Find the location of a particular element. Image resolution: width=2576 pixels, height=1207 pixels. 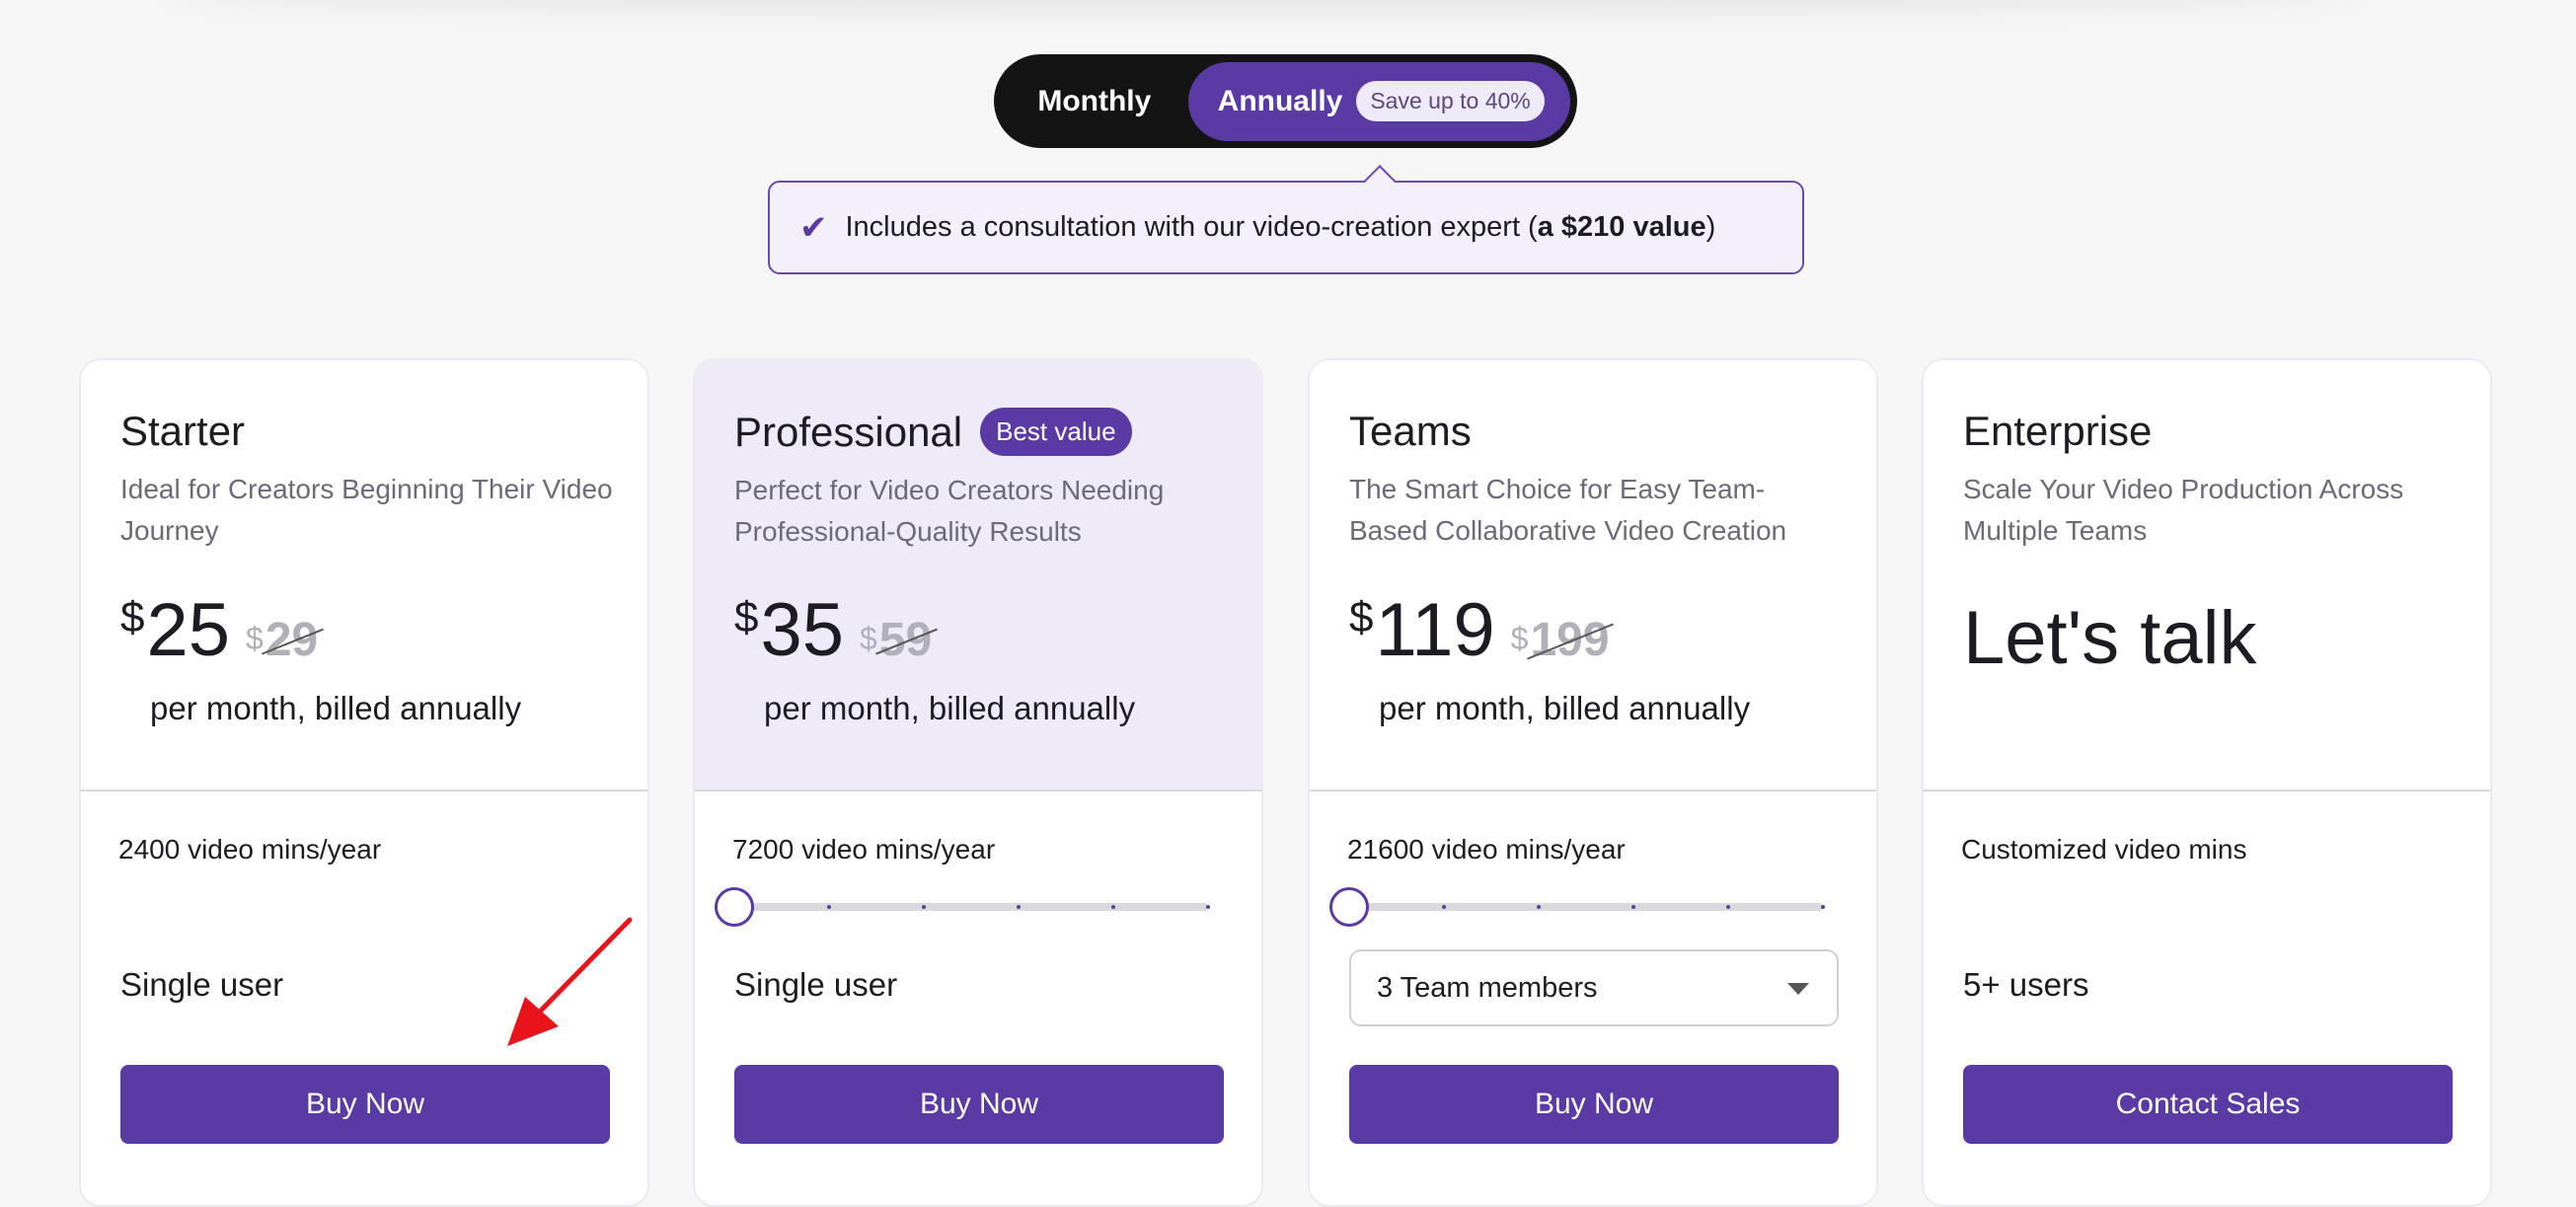

price-row: $ 119 $ 199 is located at coordinates (1479, 630).